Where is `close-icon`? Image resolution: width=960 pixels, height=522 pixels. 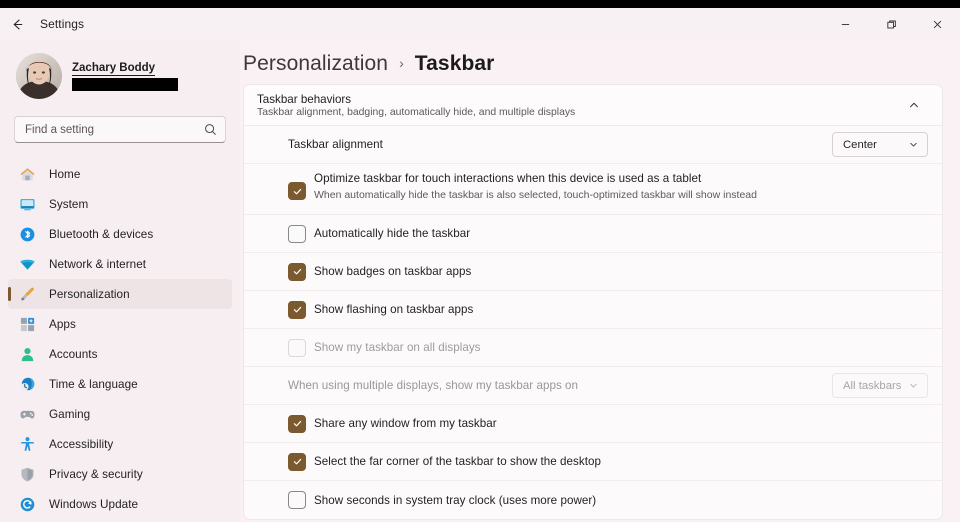
close-icon is located at coordinates (937, 24).